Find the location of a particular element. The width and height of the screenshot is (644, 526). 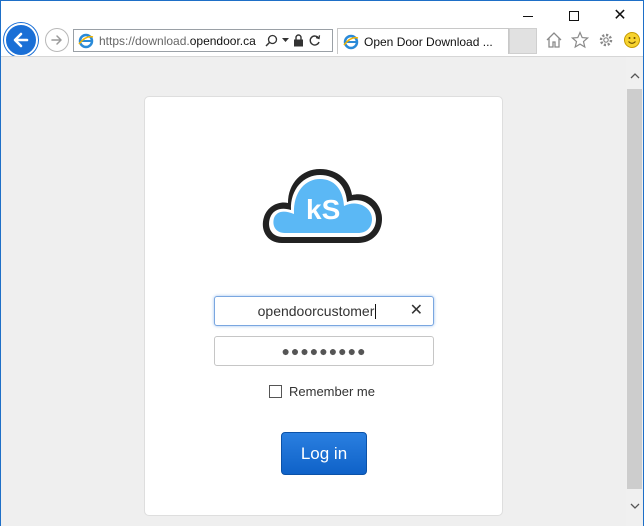

url-text: https://download.opendoor.ca is located at coordinates (180, 41).